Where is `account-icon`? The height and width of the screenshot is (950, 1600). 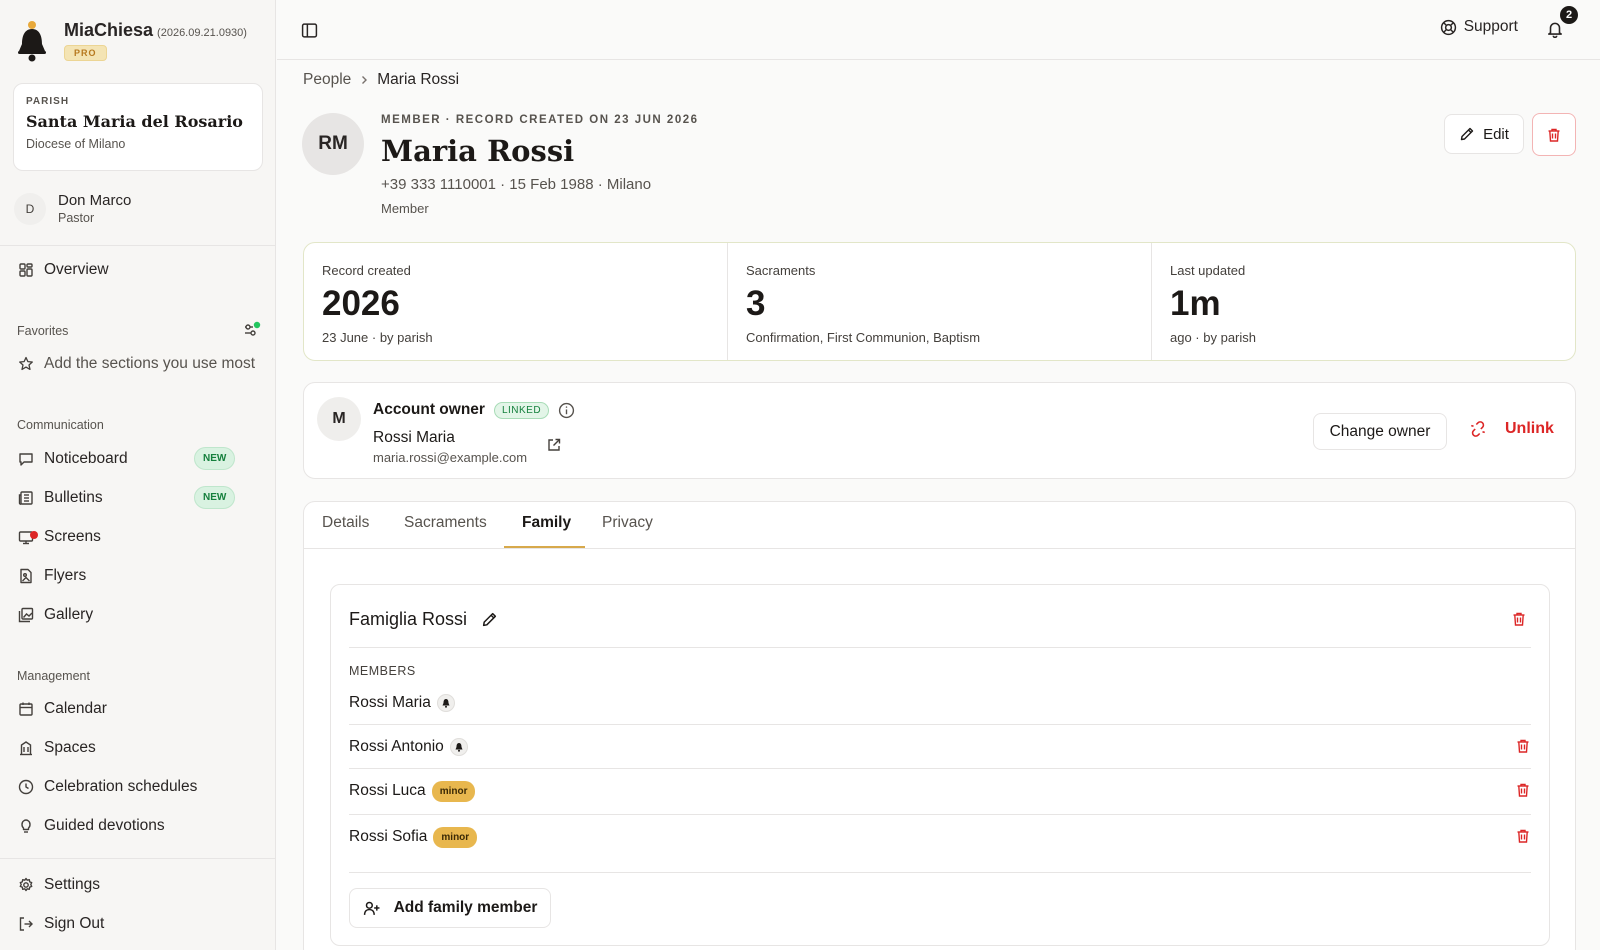
account-icon is located at coordinates (445, 703).